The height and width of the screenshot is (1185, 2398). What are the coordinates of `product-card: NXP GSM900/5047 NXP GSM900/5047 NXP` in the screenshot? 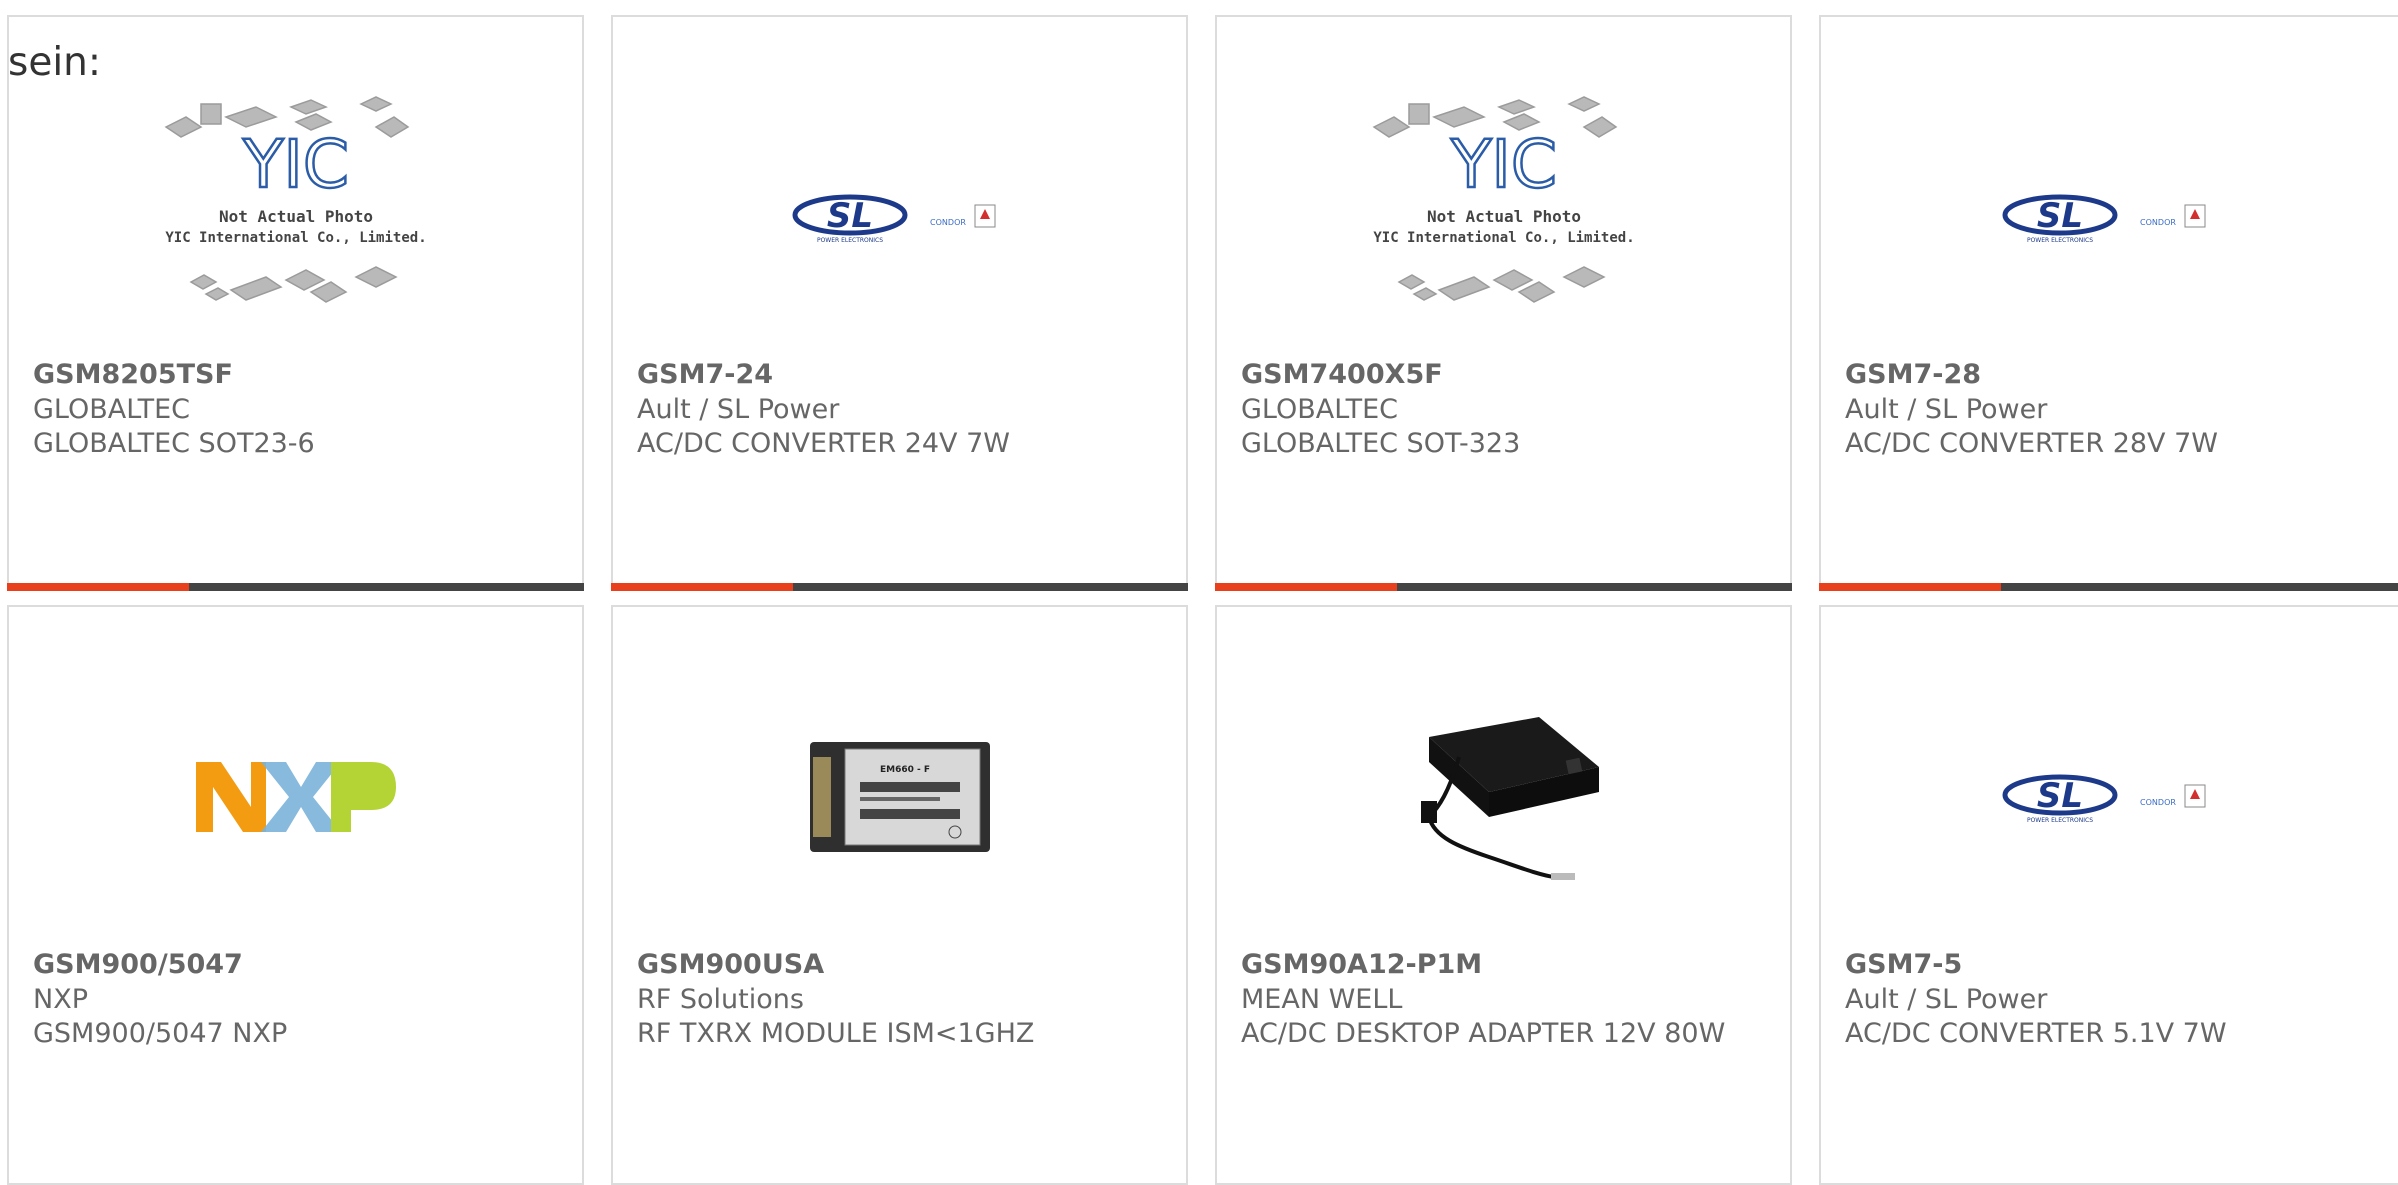 It's located at (295, 895).